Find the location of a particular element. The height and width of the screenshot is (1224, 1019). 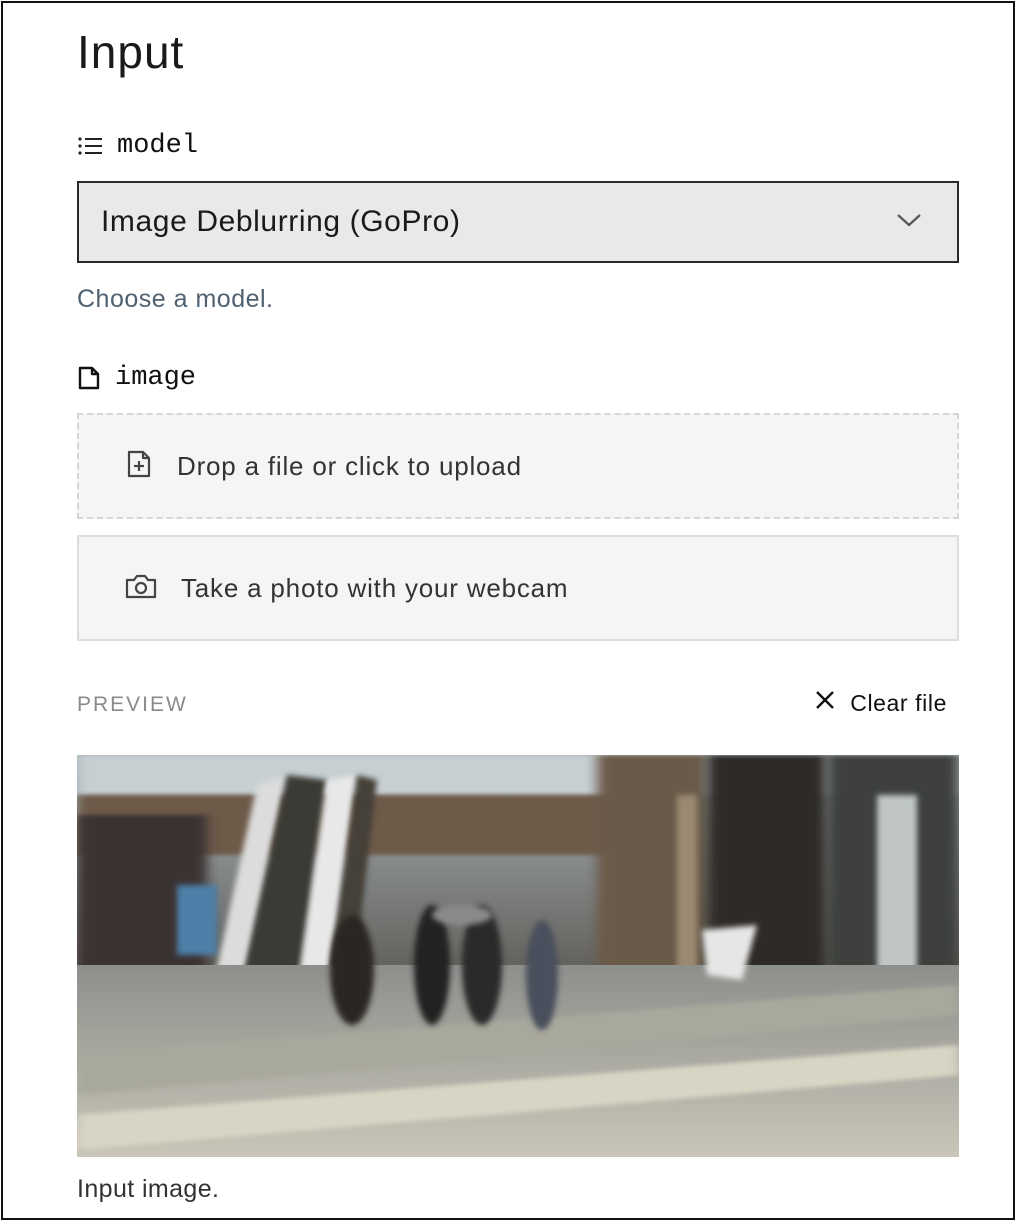

close-icon is located at coordinates (825, 703).